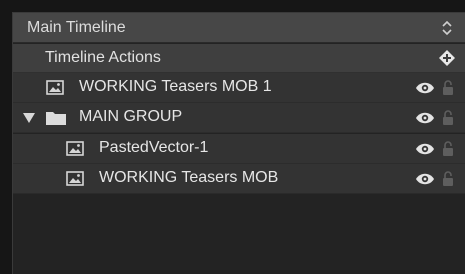  Describe the element at coordinates (154, 147) in the screenshot. I see `layer-name: PastedVector-1` at that location.